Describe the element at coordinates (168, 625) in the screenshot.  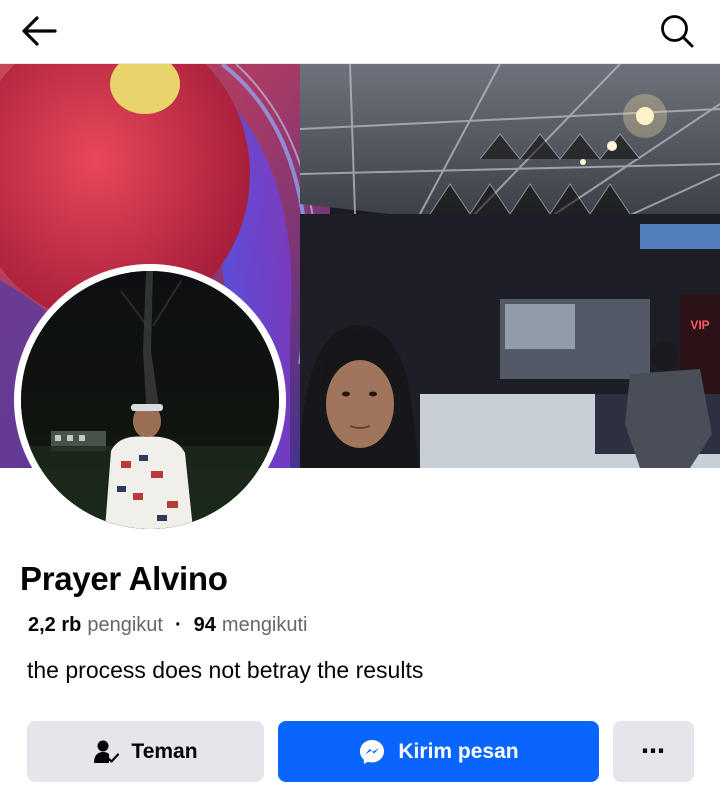
I see `follow-stats: 2,2 rb pengikut · 94 mengikuti` at that location.